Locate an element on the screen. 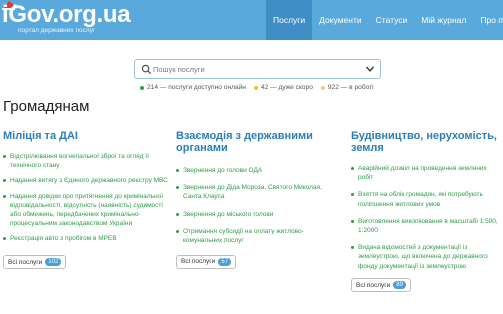  nav-item-journal: Мій журнал is located at coordinates (443, 20).